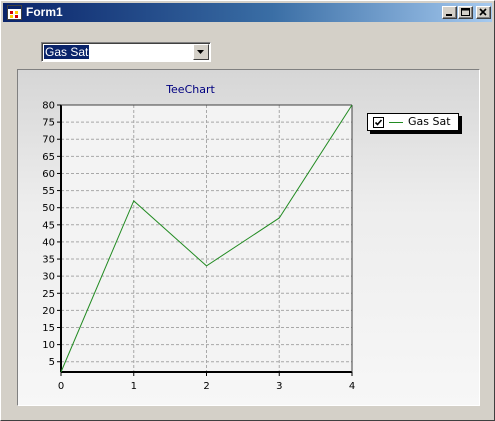 The image size is (495, 421). Describe the element at coordinates (67, 52) in the screenshot. I see `series-dropdown-value: Gas Sat` at that location.